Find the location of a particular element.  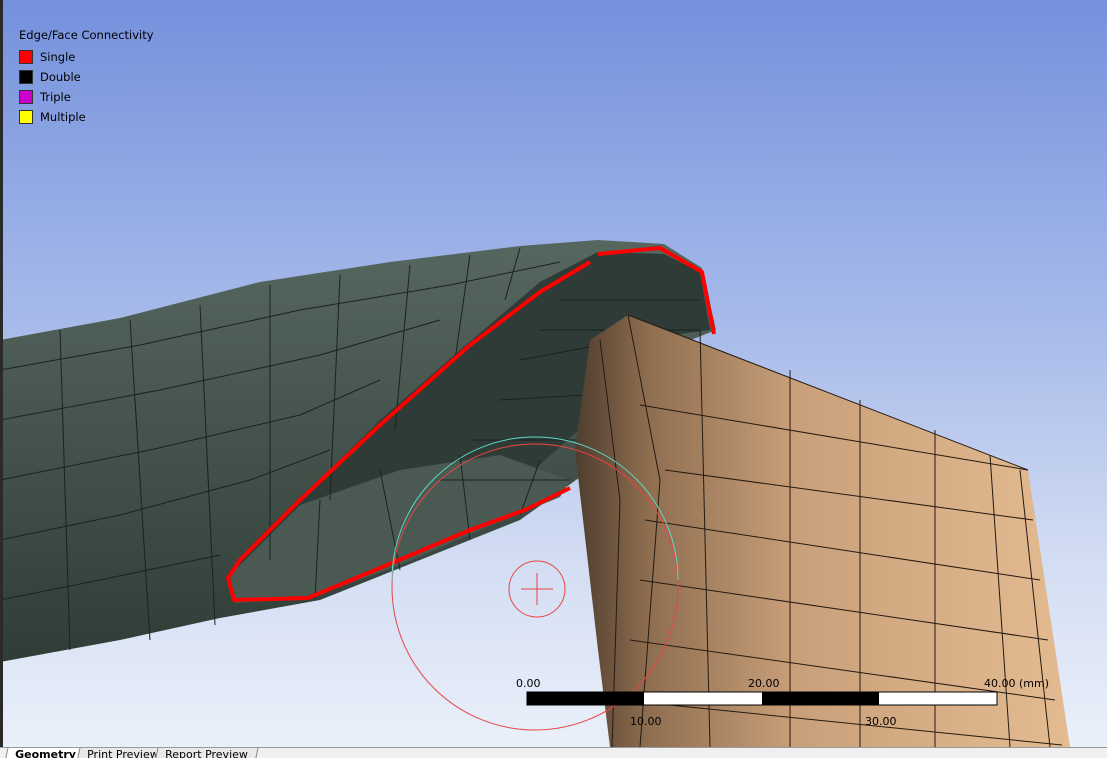

legend-item-triple: Triple is located at coordinates (86, 97).